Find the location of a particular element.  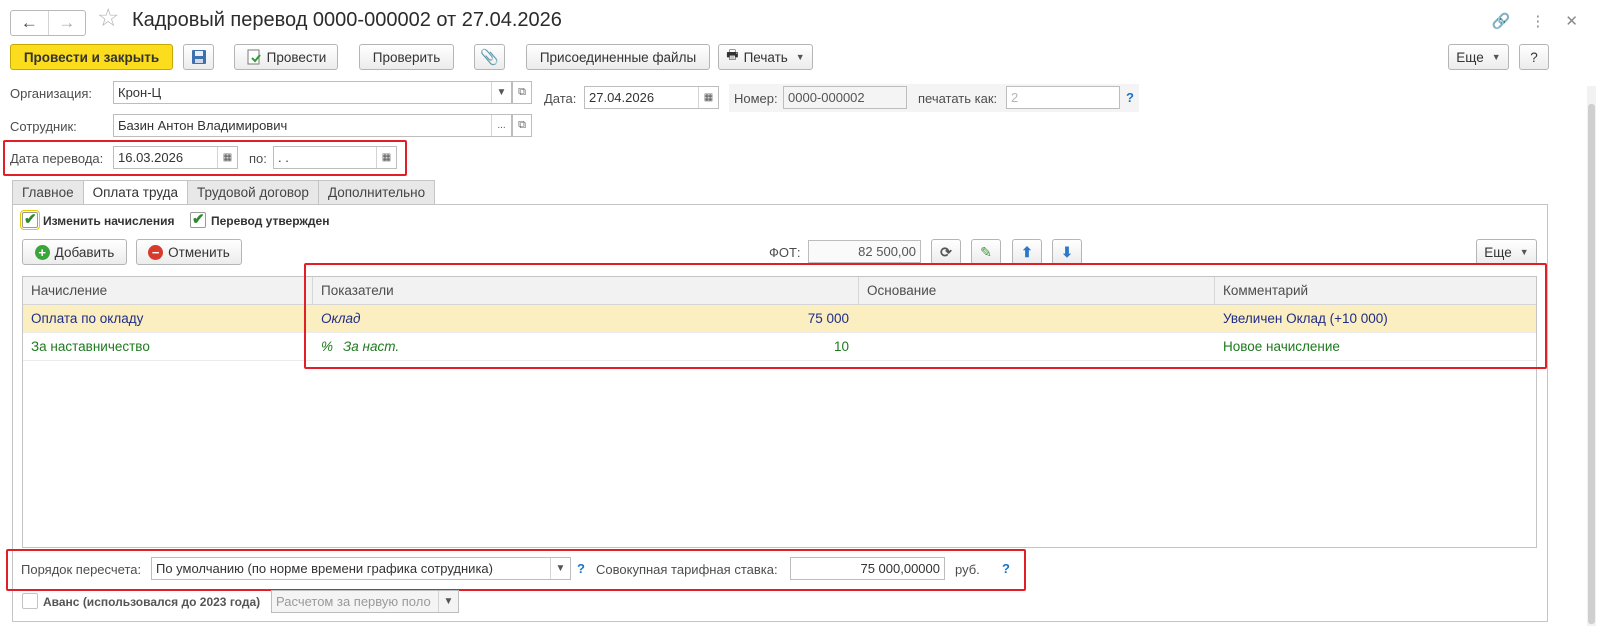

refresh-button: ⟳ is located at coordinates (946, 252).